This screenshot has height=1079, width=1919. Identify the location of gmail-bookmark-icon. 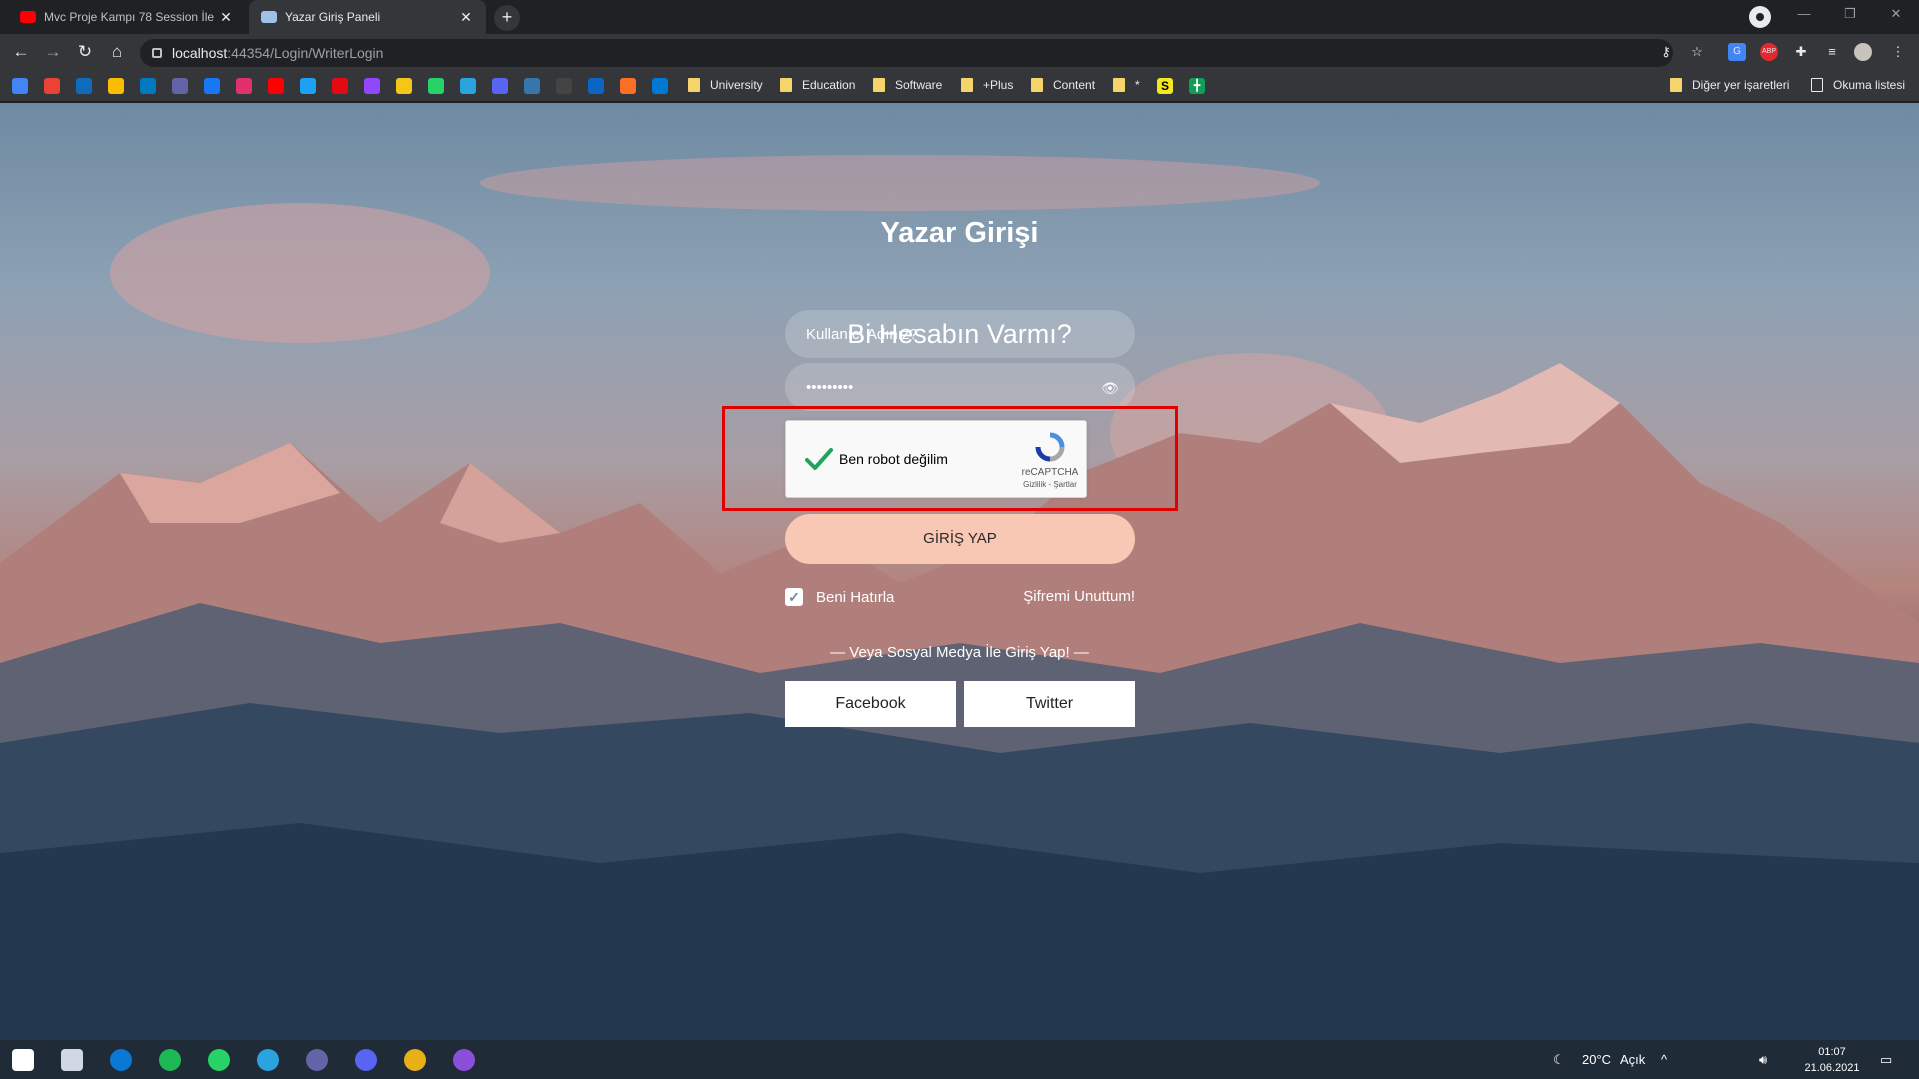
(52, 86).